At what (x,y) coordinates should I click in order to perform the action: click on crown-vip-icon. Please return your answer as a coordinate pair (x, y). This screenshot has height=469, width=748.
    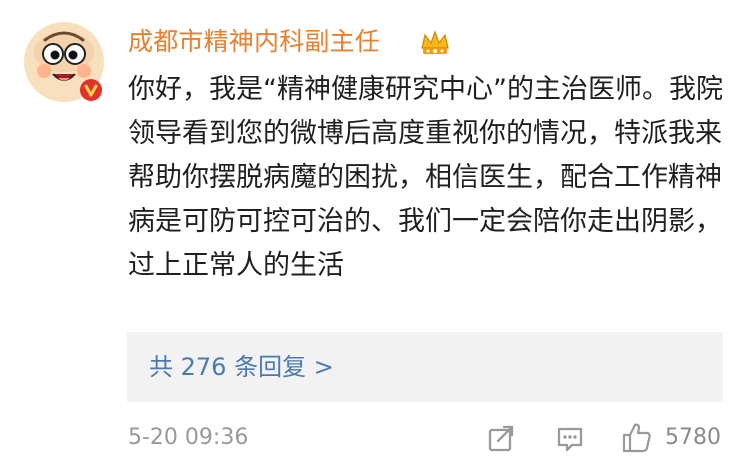
    Looking at the image, I should click on (435, 44).